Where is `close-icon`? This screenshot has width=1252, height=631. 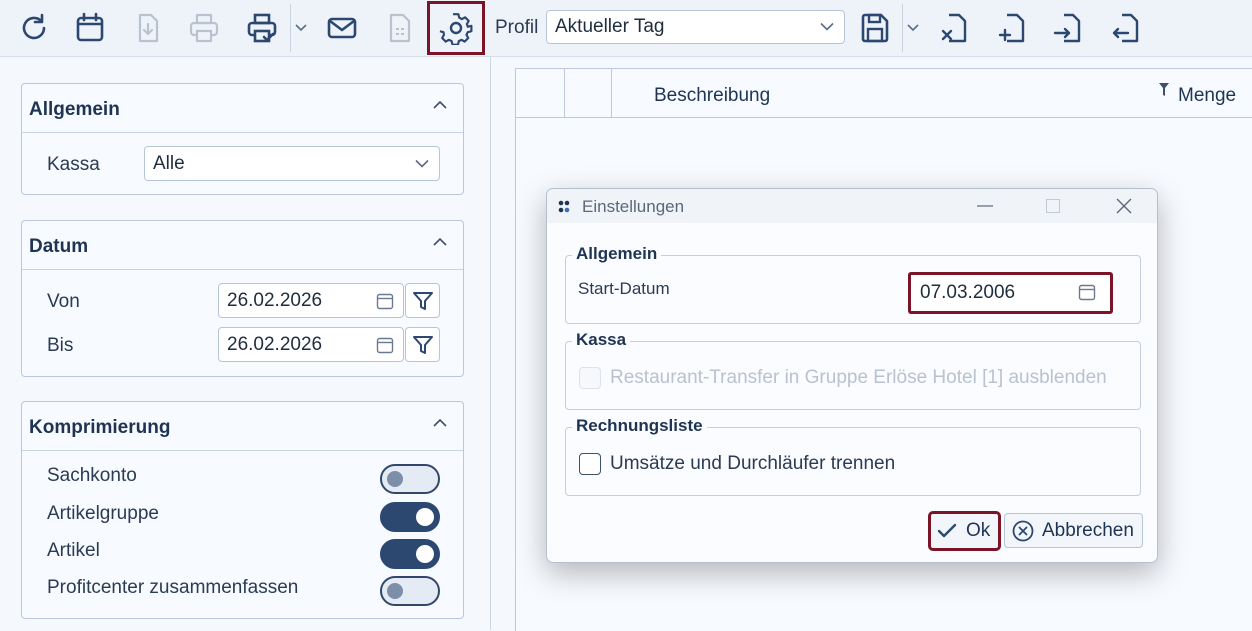 close-icon is located at coordinates (1124, 206).